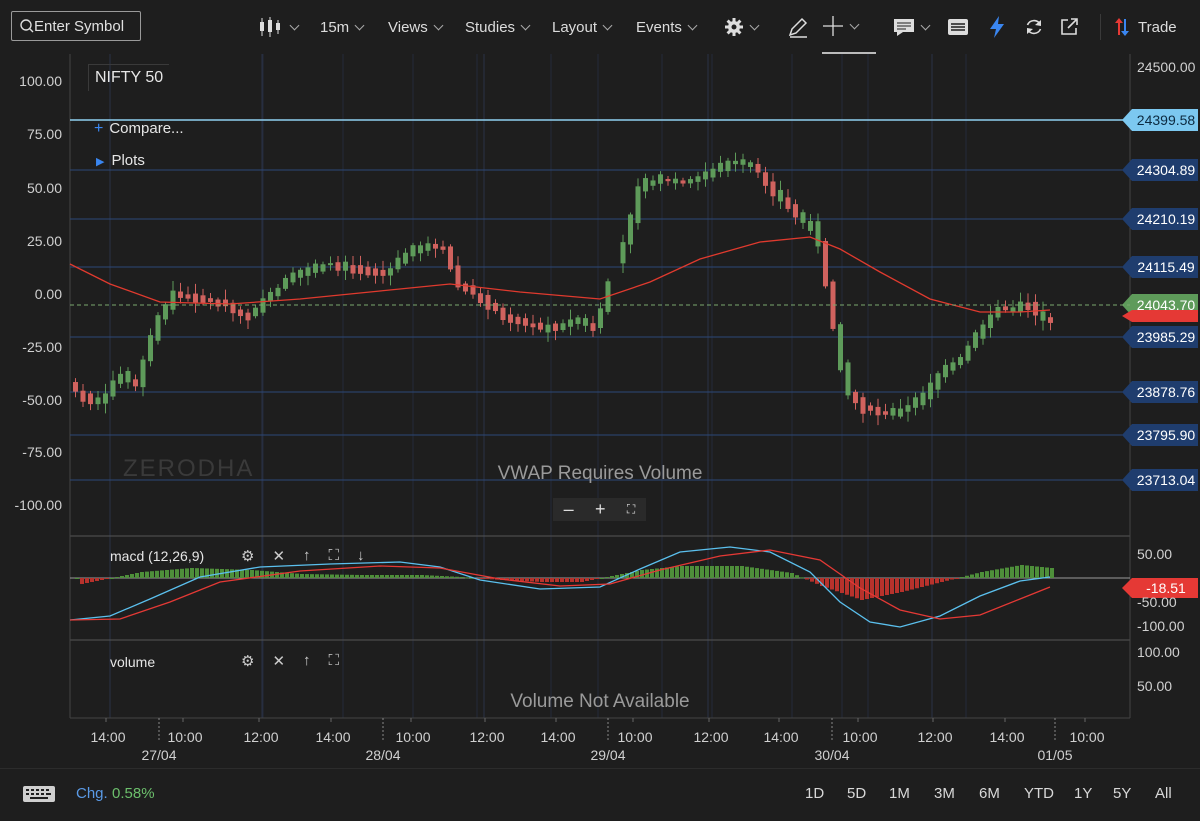 This screenshot has height=821, width=1200. What do you see at coordinates (1160, 337) in the screenshot?
I see `price-tag: 23985.29` at bounding box center [1160, 337].